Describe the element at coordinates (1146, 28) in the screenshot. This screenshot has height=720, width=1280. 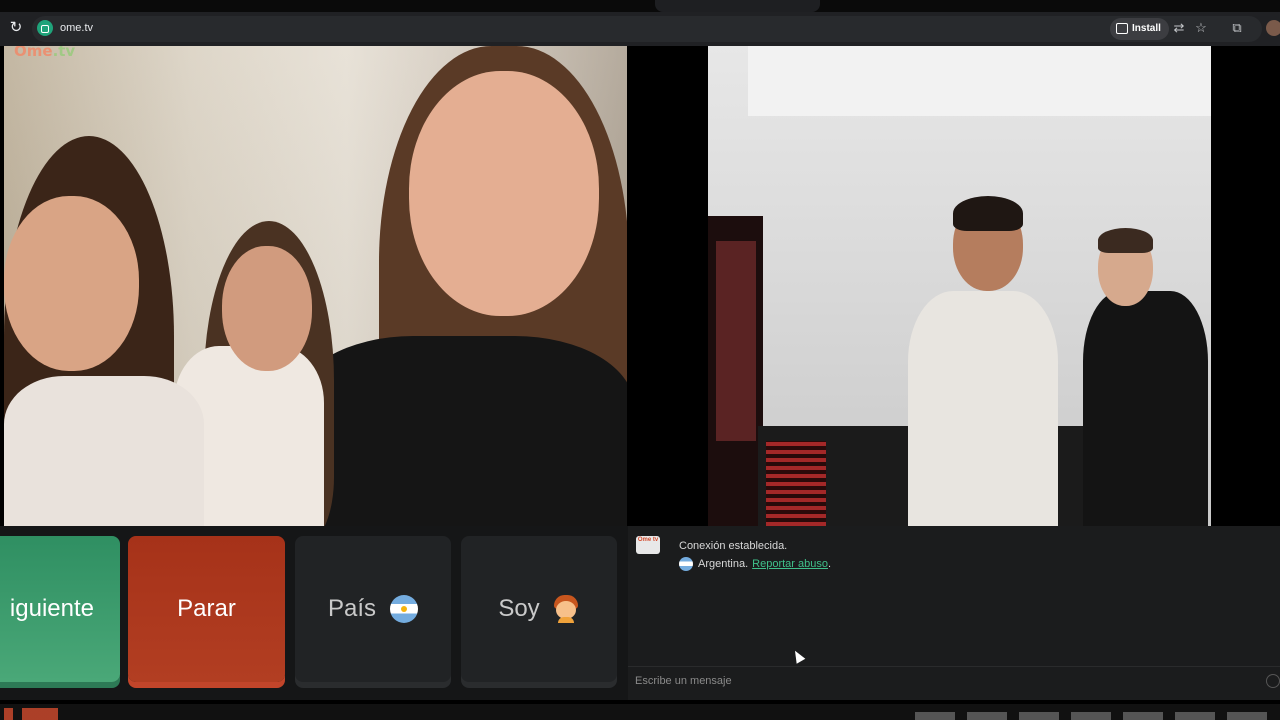
I see `install-label: Install` at that location.